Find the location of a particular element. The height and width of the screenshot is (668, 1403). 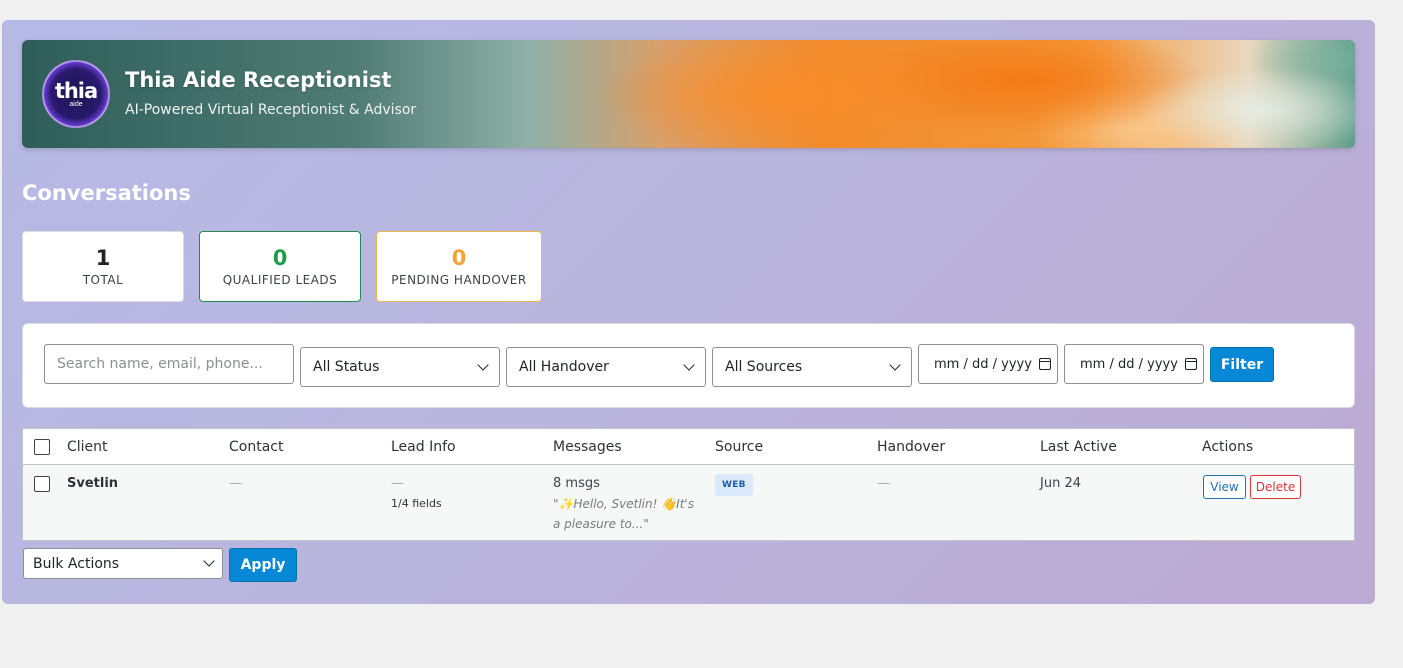

stat-card-pending-handover: 0 PENDING HANDOVER is located at coordinates (459, 266).